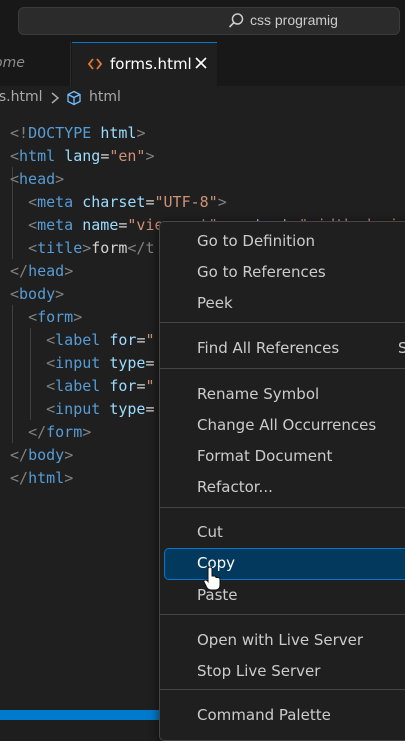 The width and height of the screenshot is (405, 741). I want to click on search-text: css programig, so click(294, 20).